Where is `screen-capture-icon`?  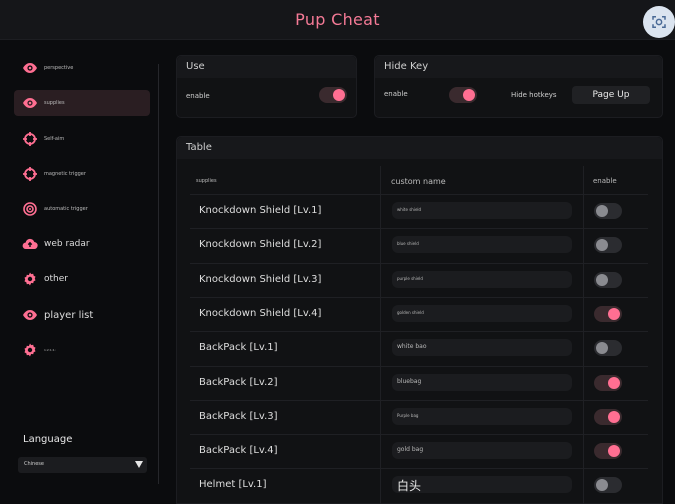 screen-capture-icon is located at coordinates (659, 22).